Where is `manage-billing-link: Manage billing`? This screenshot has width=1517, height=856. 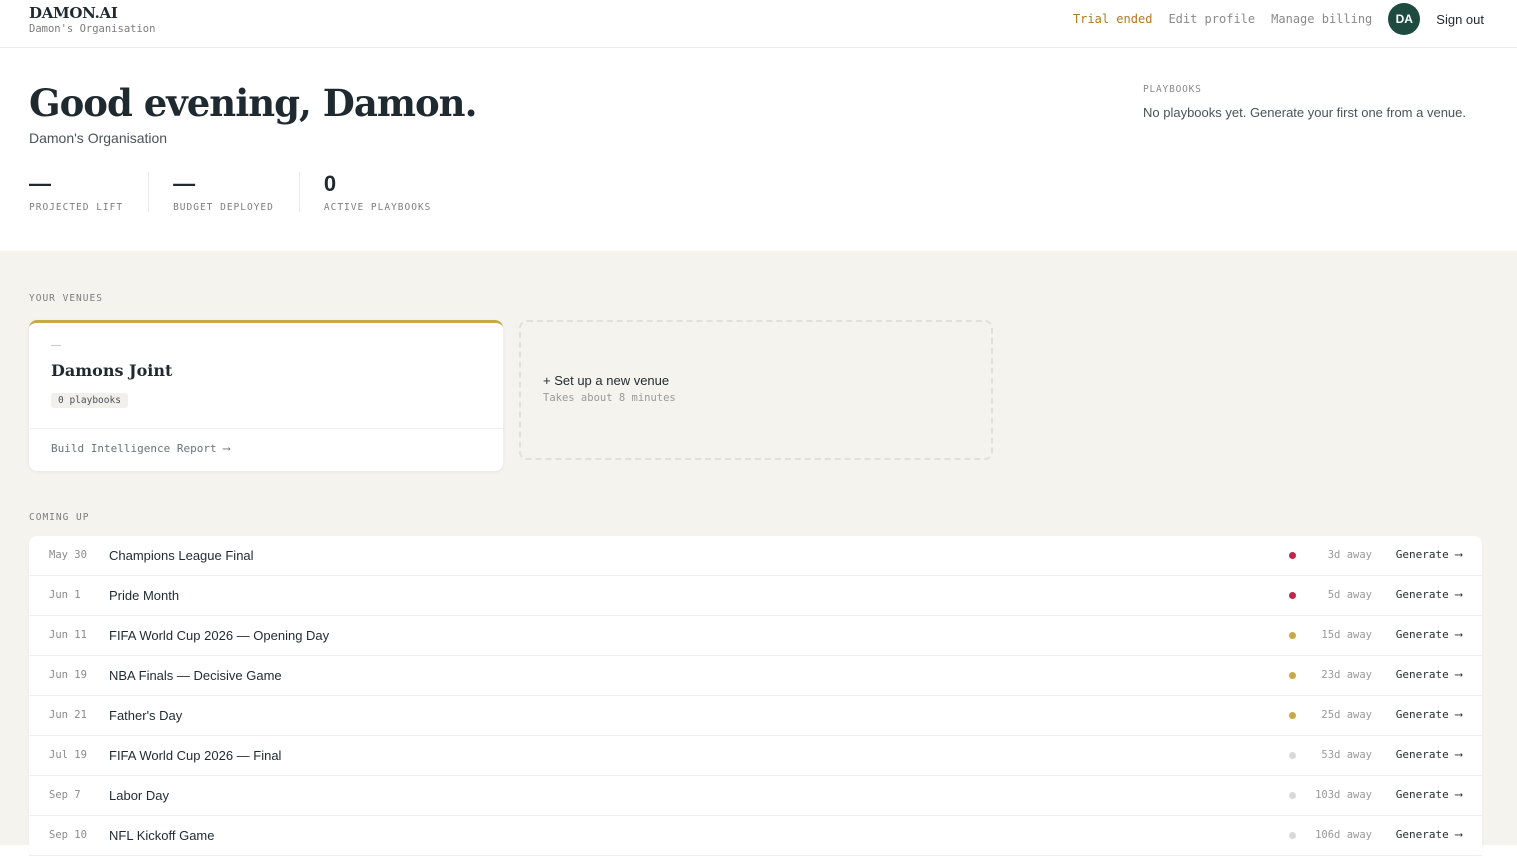 manage-billing-link: Manage billing is located at coordinates (1321, 19).